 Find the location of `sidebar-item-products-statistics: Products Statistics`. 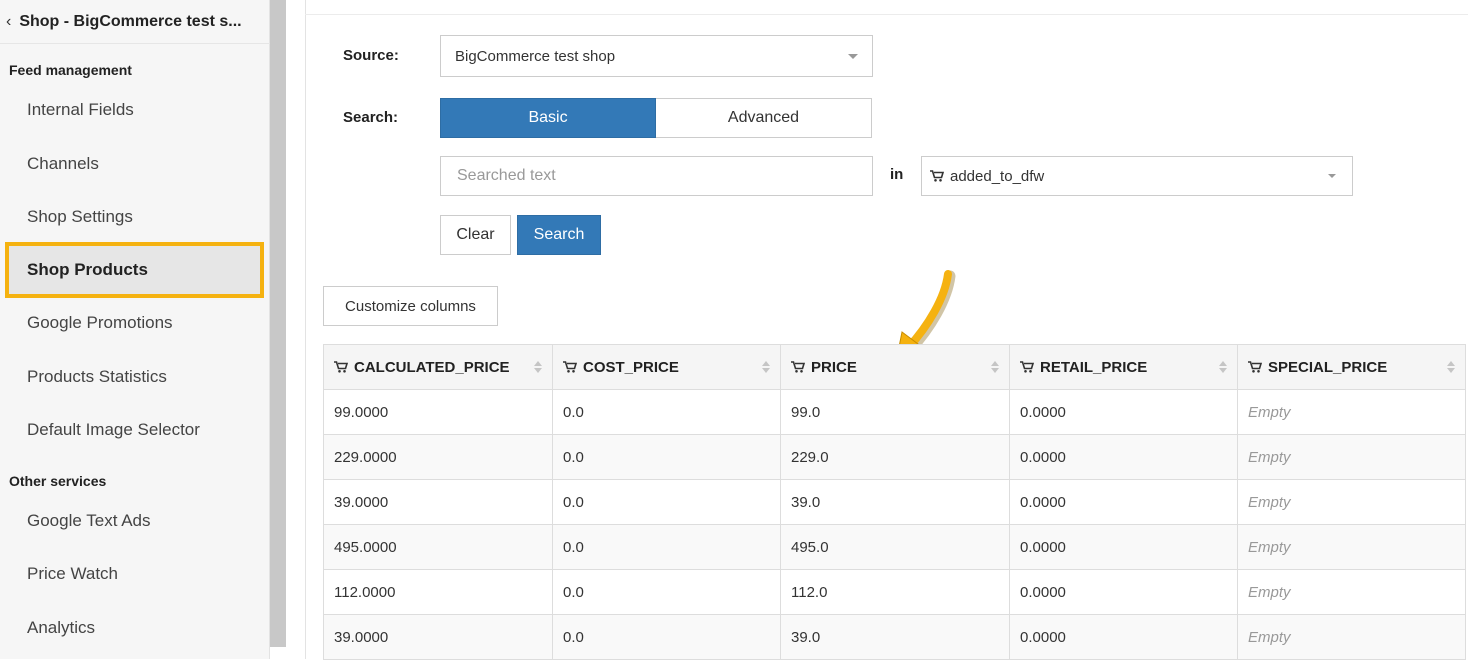

sidebar-item-products-statistics: Products Statistics is located at coordinates (97, 377).